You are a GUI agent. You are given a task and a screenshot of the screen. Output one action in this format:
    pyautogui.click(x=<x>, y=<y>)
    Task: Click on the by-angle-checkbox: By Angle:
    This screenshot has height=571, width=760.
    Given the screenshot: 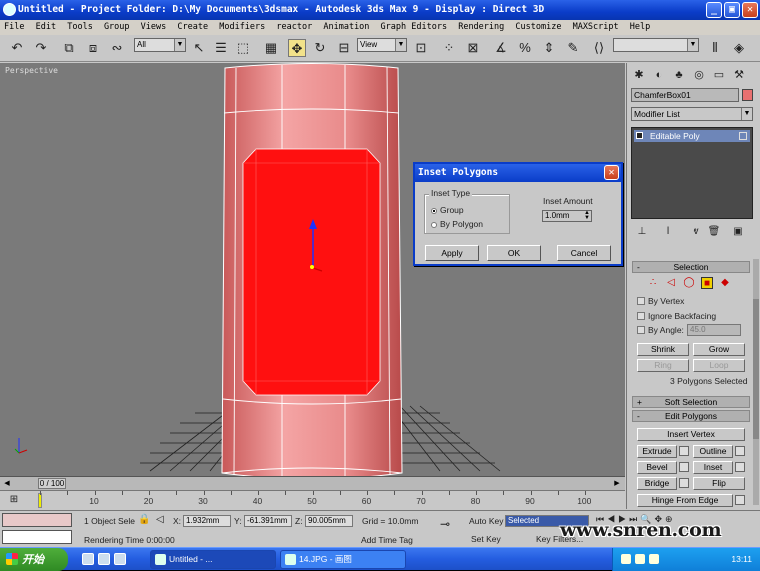 What is the action you would take?
    pyautogui.click(x=660, y=330)
    